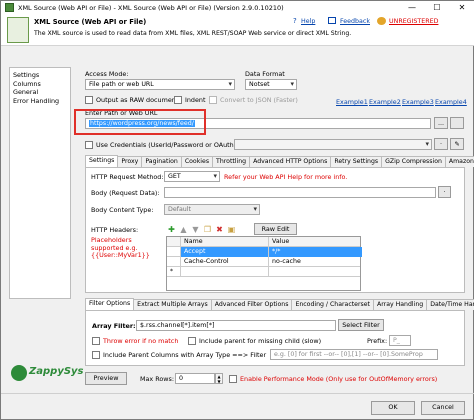  I want to click on highlight-box, so click(140, 122).